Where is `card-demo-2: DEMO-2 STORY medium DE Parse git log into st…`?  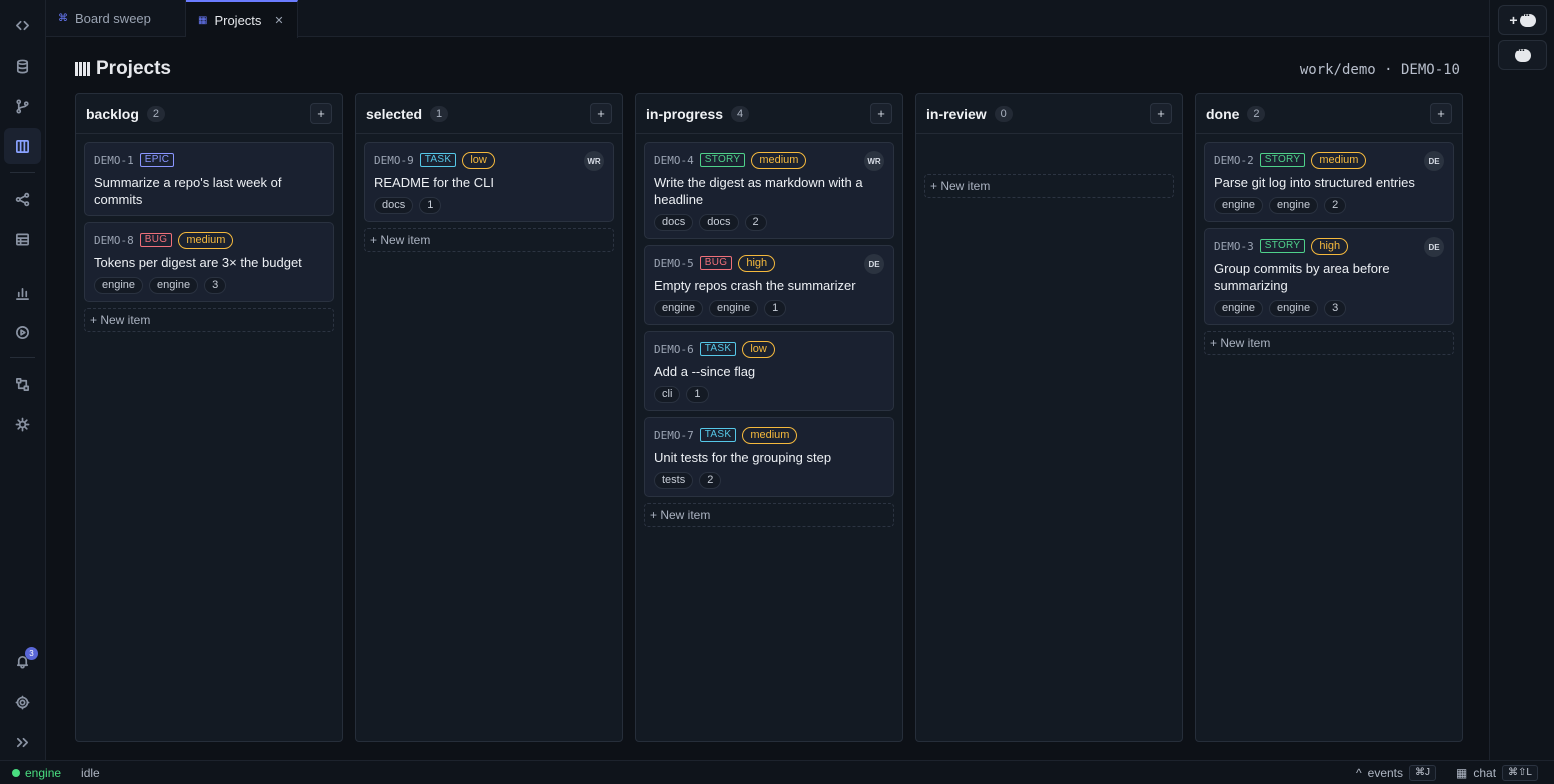 card-demo-2: DEMO-2 STORY medium DE Parse git log into st… is located at coordinates (1329, 182).